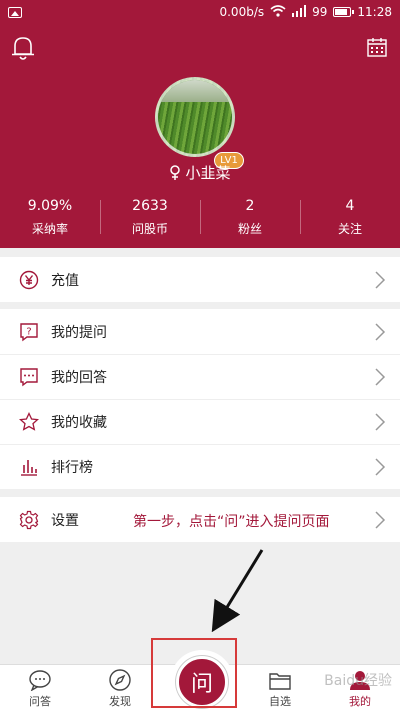  What do you see at coordinates (250, 206) in the screenshot?
I see `stat-value: 2` at bounding box center [250, 206].